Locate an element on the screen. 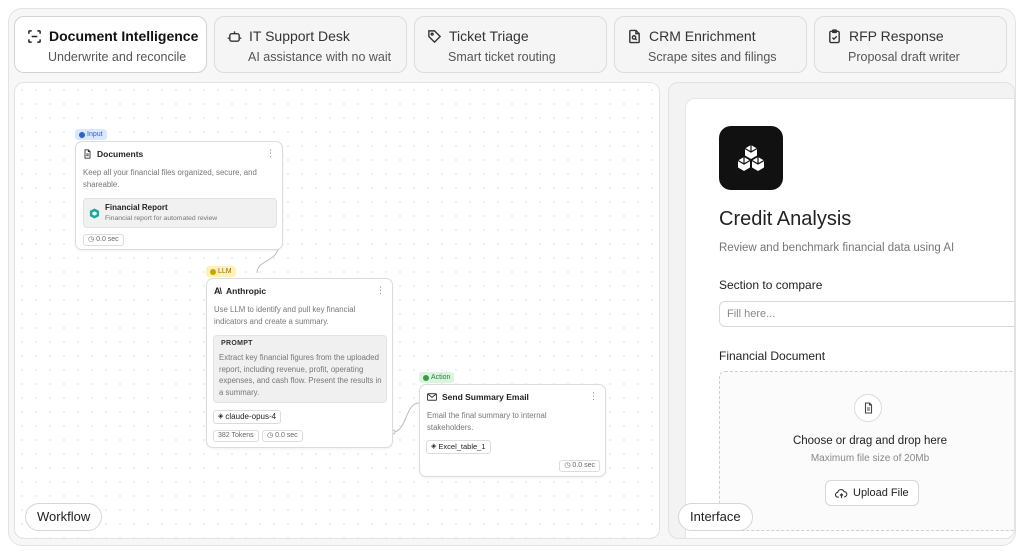 This screenshot has height=551, width=1024. tab-title-wrap: Ticket Triage is located at coordinates (478, 36).